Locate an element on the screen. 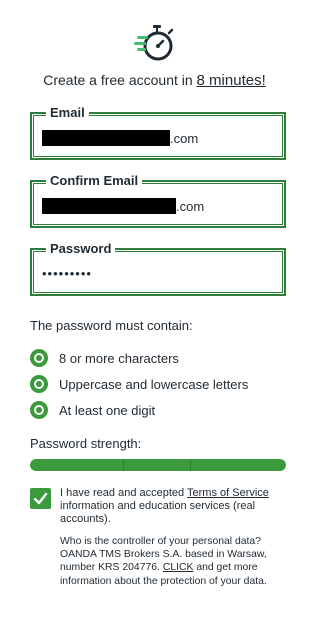  email-value-suffix: .com is located at coordinates (184, 138).